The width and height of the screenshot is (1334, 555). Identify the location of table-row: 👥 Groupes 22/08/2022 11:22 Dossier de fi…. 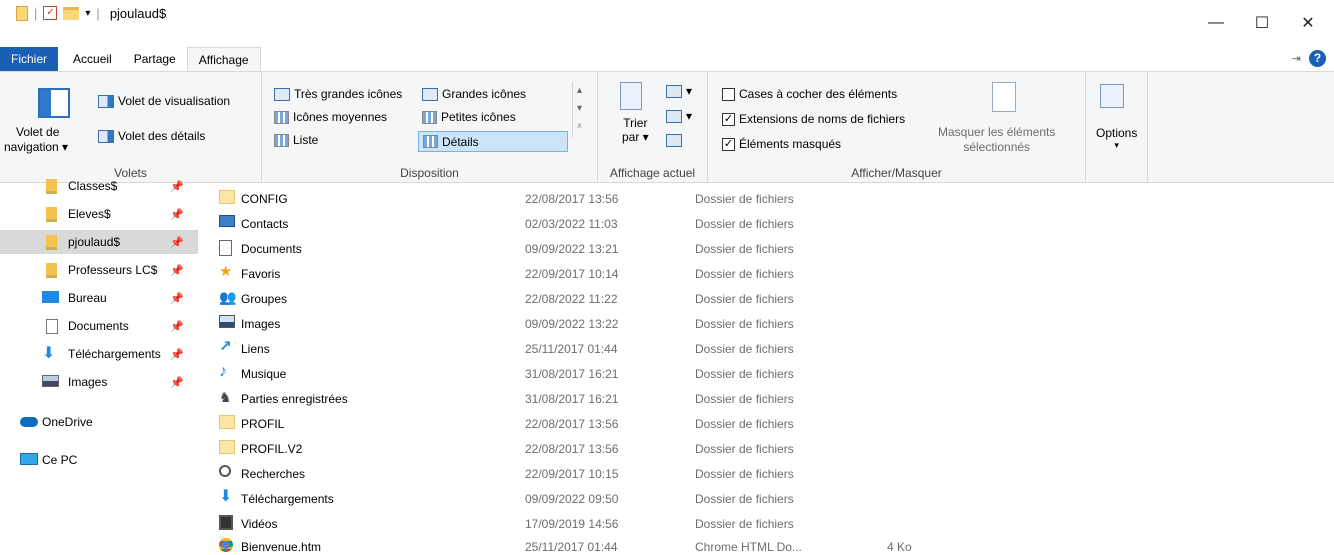
(769, 298).